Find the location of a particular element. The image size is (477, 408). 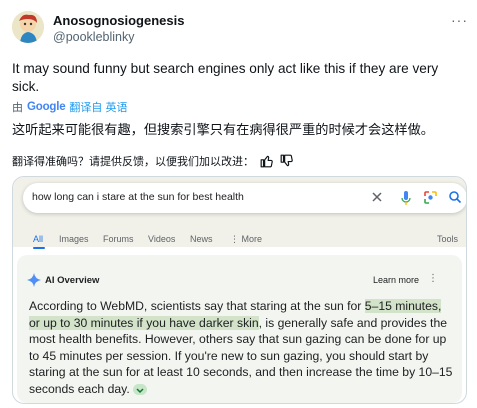

translated-text: 这听起来可能很有趣，但搜索引擎只有在病得很严重的时候才会这样做。 is located at coordinates (223, 129).